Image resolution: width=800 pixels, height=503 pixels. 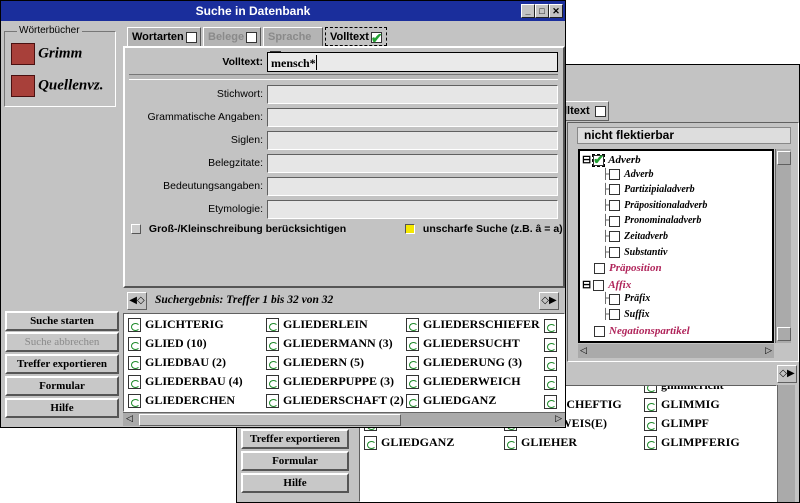 What do you see at coordinates (463, 382) in the screenshot?
I see `hit-item: GLIEDERWEICH` at bounding box center [463, 382].